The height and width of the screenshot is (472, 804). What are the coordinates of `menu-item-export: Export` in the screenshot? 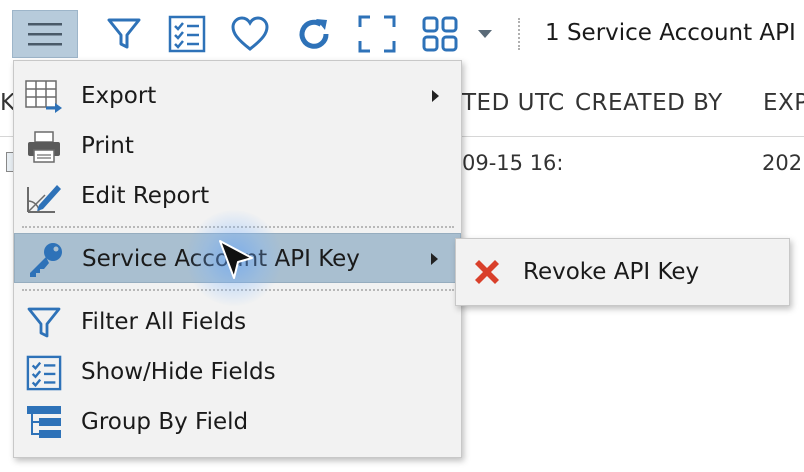 It's located at (237, 96).